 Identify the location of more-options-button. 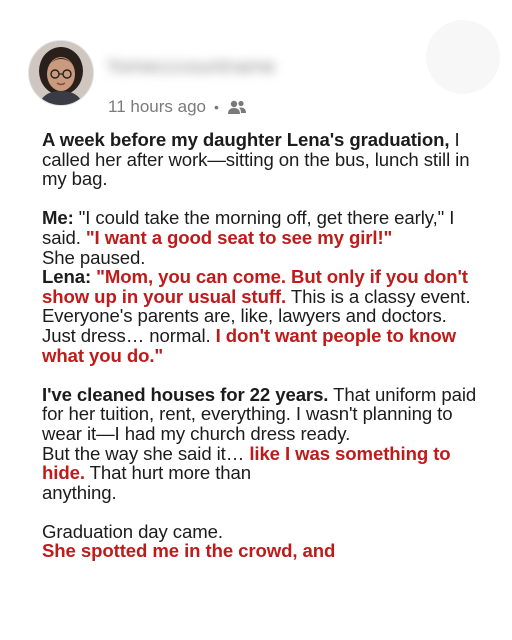
(463, 57).